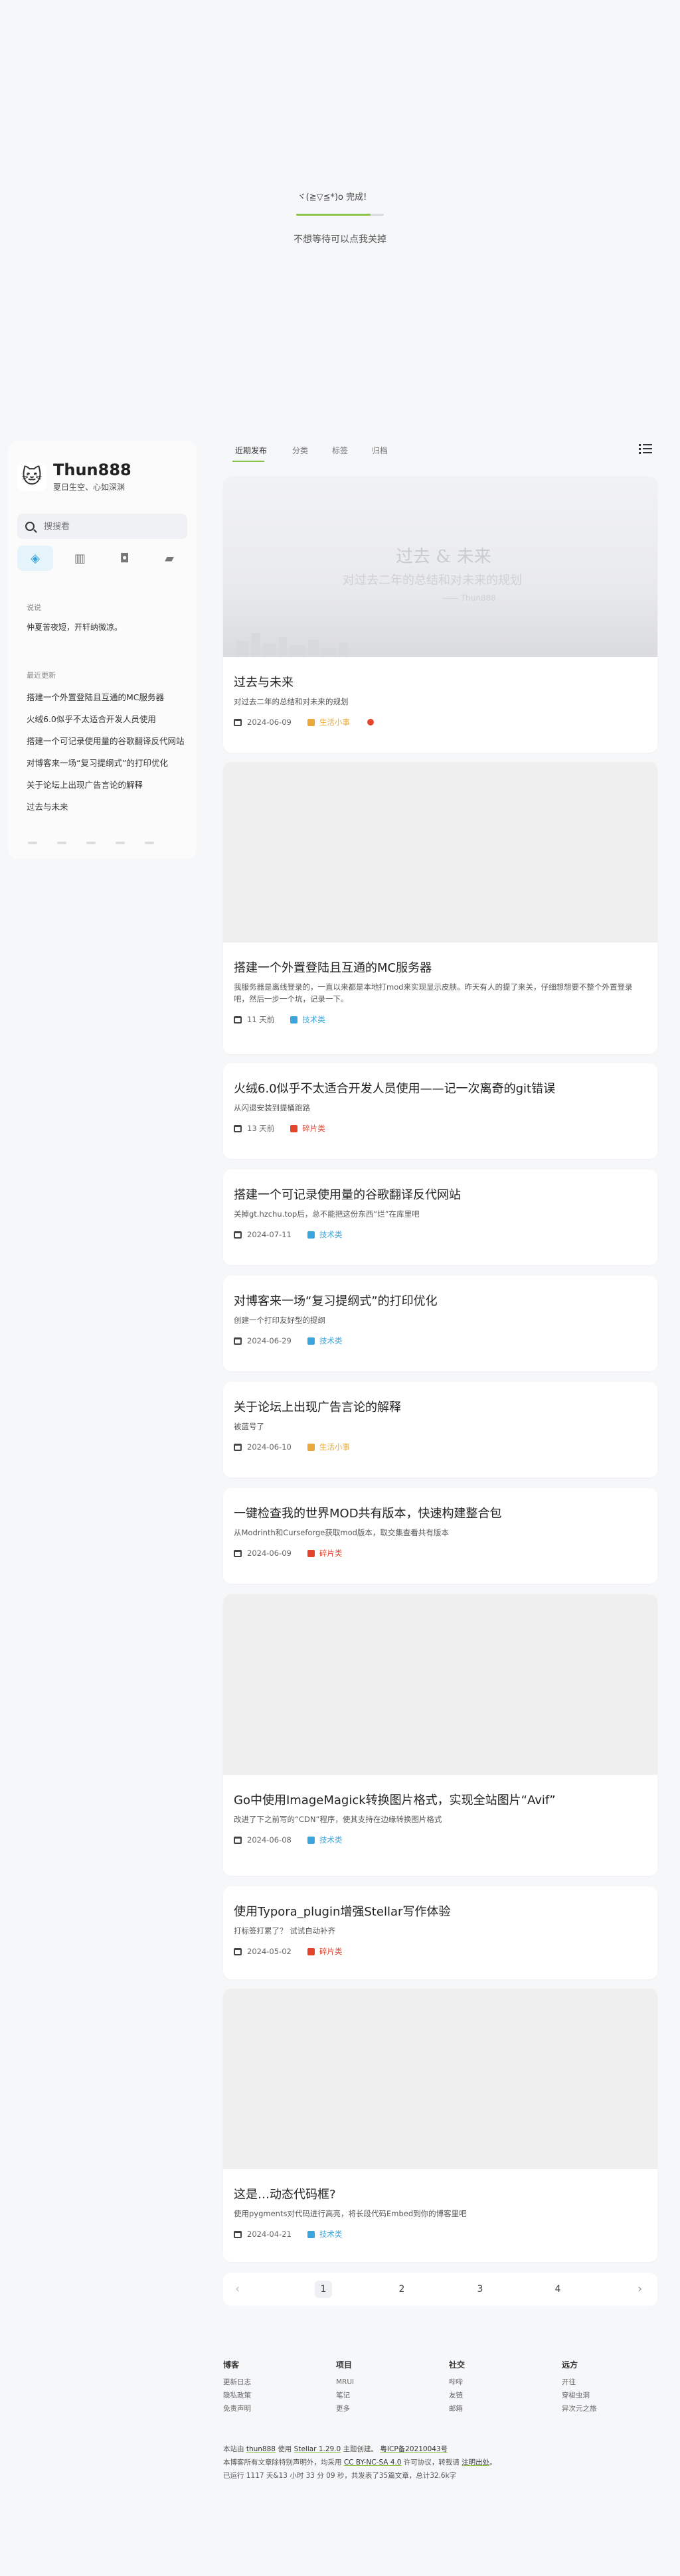 Image resolution: width=680 pixels, height=2576 pixels. I want to click on footer-link: 邮箱, so click(457, 2408).